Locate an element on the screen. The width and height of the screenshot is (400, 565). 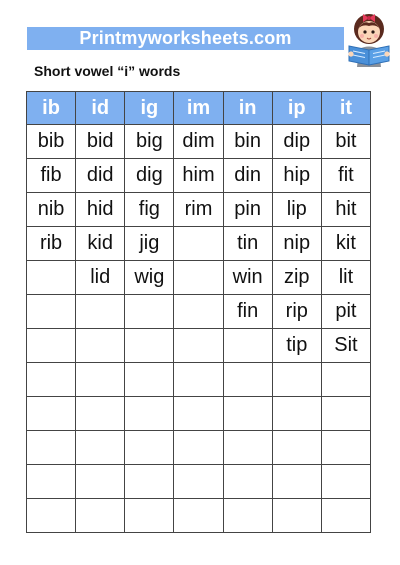
girl-reading-book-icon is located at coordinates (369, 40).